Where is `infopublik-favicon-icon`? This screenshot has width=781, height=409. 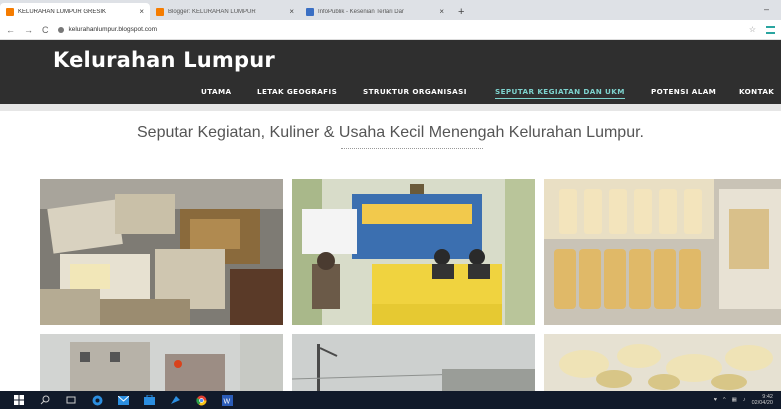 infopublik-favicon-icon is located at coordinates (310, 11).